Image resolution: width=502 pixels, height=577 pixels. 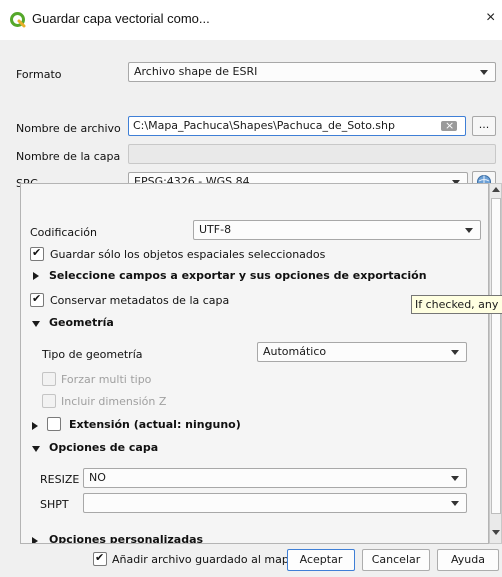 What do you see at coordinates (204, 559) in the screenshot?
I see `add-to-map-label: Añadir archivo guardado al mapa` at bounding box center [204, 559].